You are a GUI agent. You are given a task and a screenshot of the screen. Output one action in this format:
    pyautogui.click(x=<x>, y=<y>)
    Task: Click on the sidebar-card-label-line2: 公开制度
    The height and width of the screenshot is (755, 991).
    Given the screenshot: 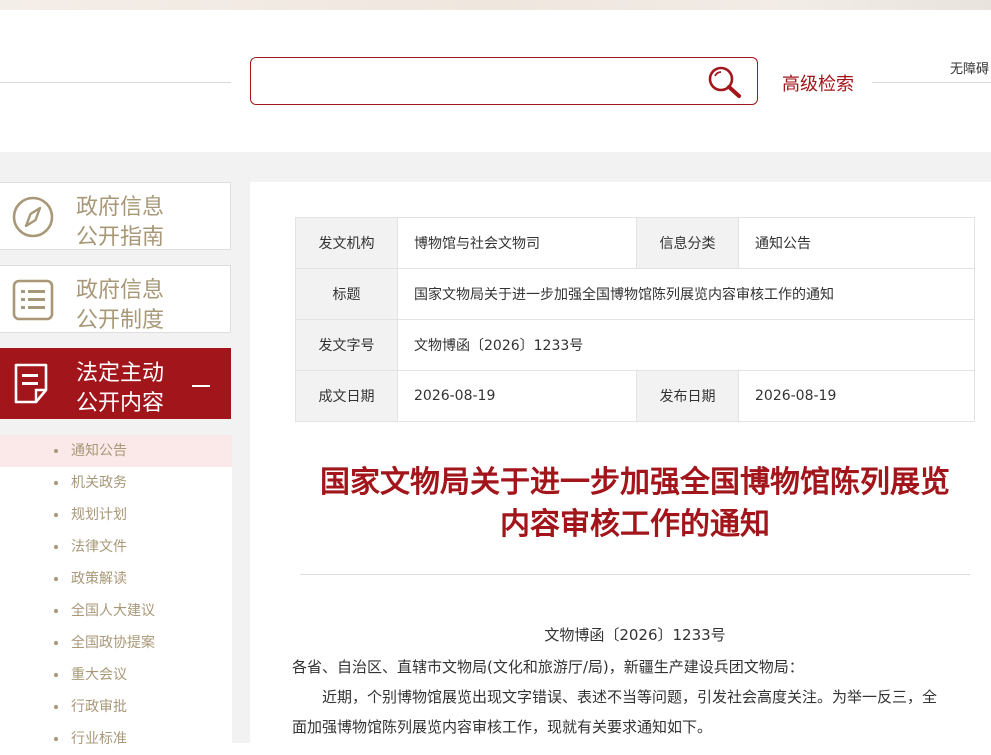 What is the action you would take?
    pyautogui.click(x=120, y=320)
    